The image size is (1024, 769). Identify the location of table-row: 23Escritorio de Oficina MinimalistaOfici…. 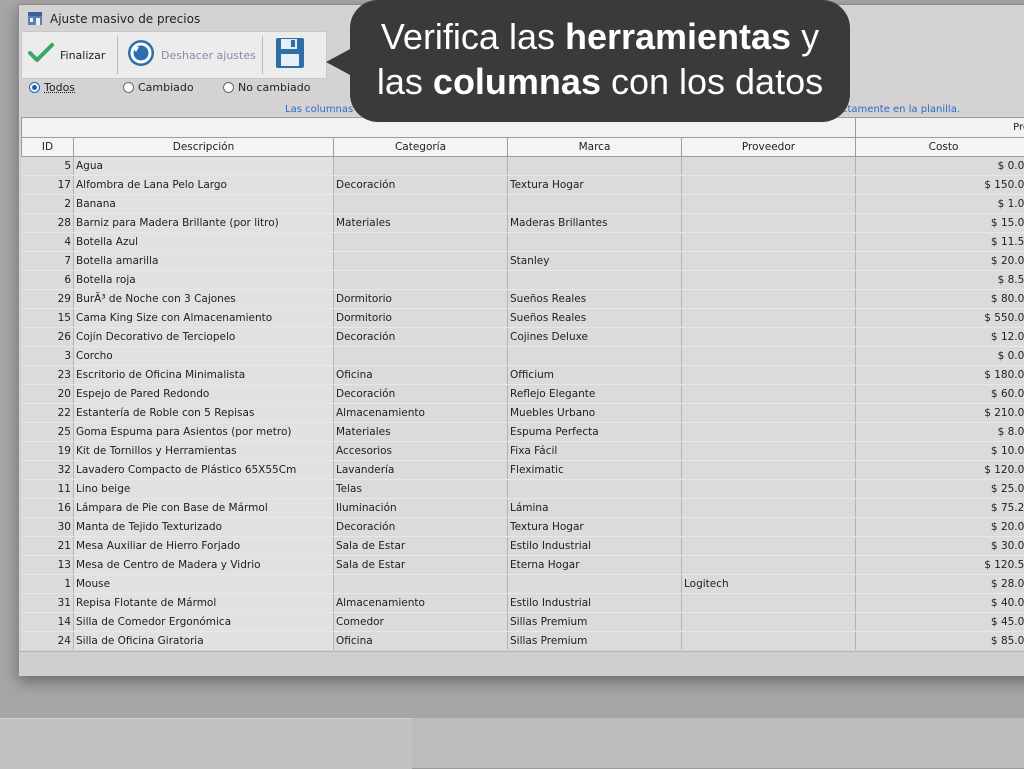
(523, 375).